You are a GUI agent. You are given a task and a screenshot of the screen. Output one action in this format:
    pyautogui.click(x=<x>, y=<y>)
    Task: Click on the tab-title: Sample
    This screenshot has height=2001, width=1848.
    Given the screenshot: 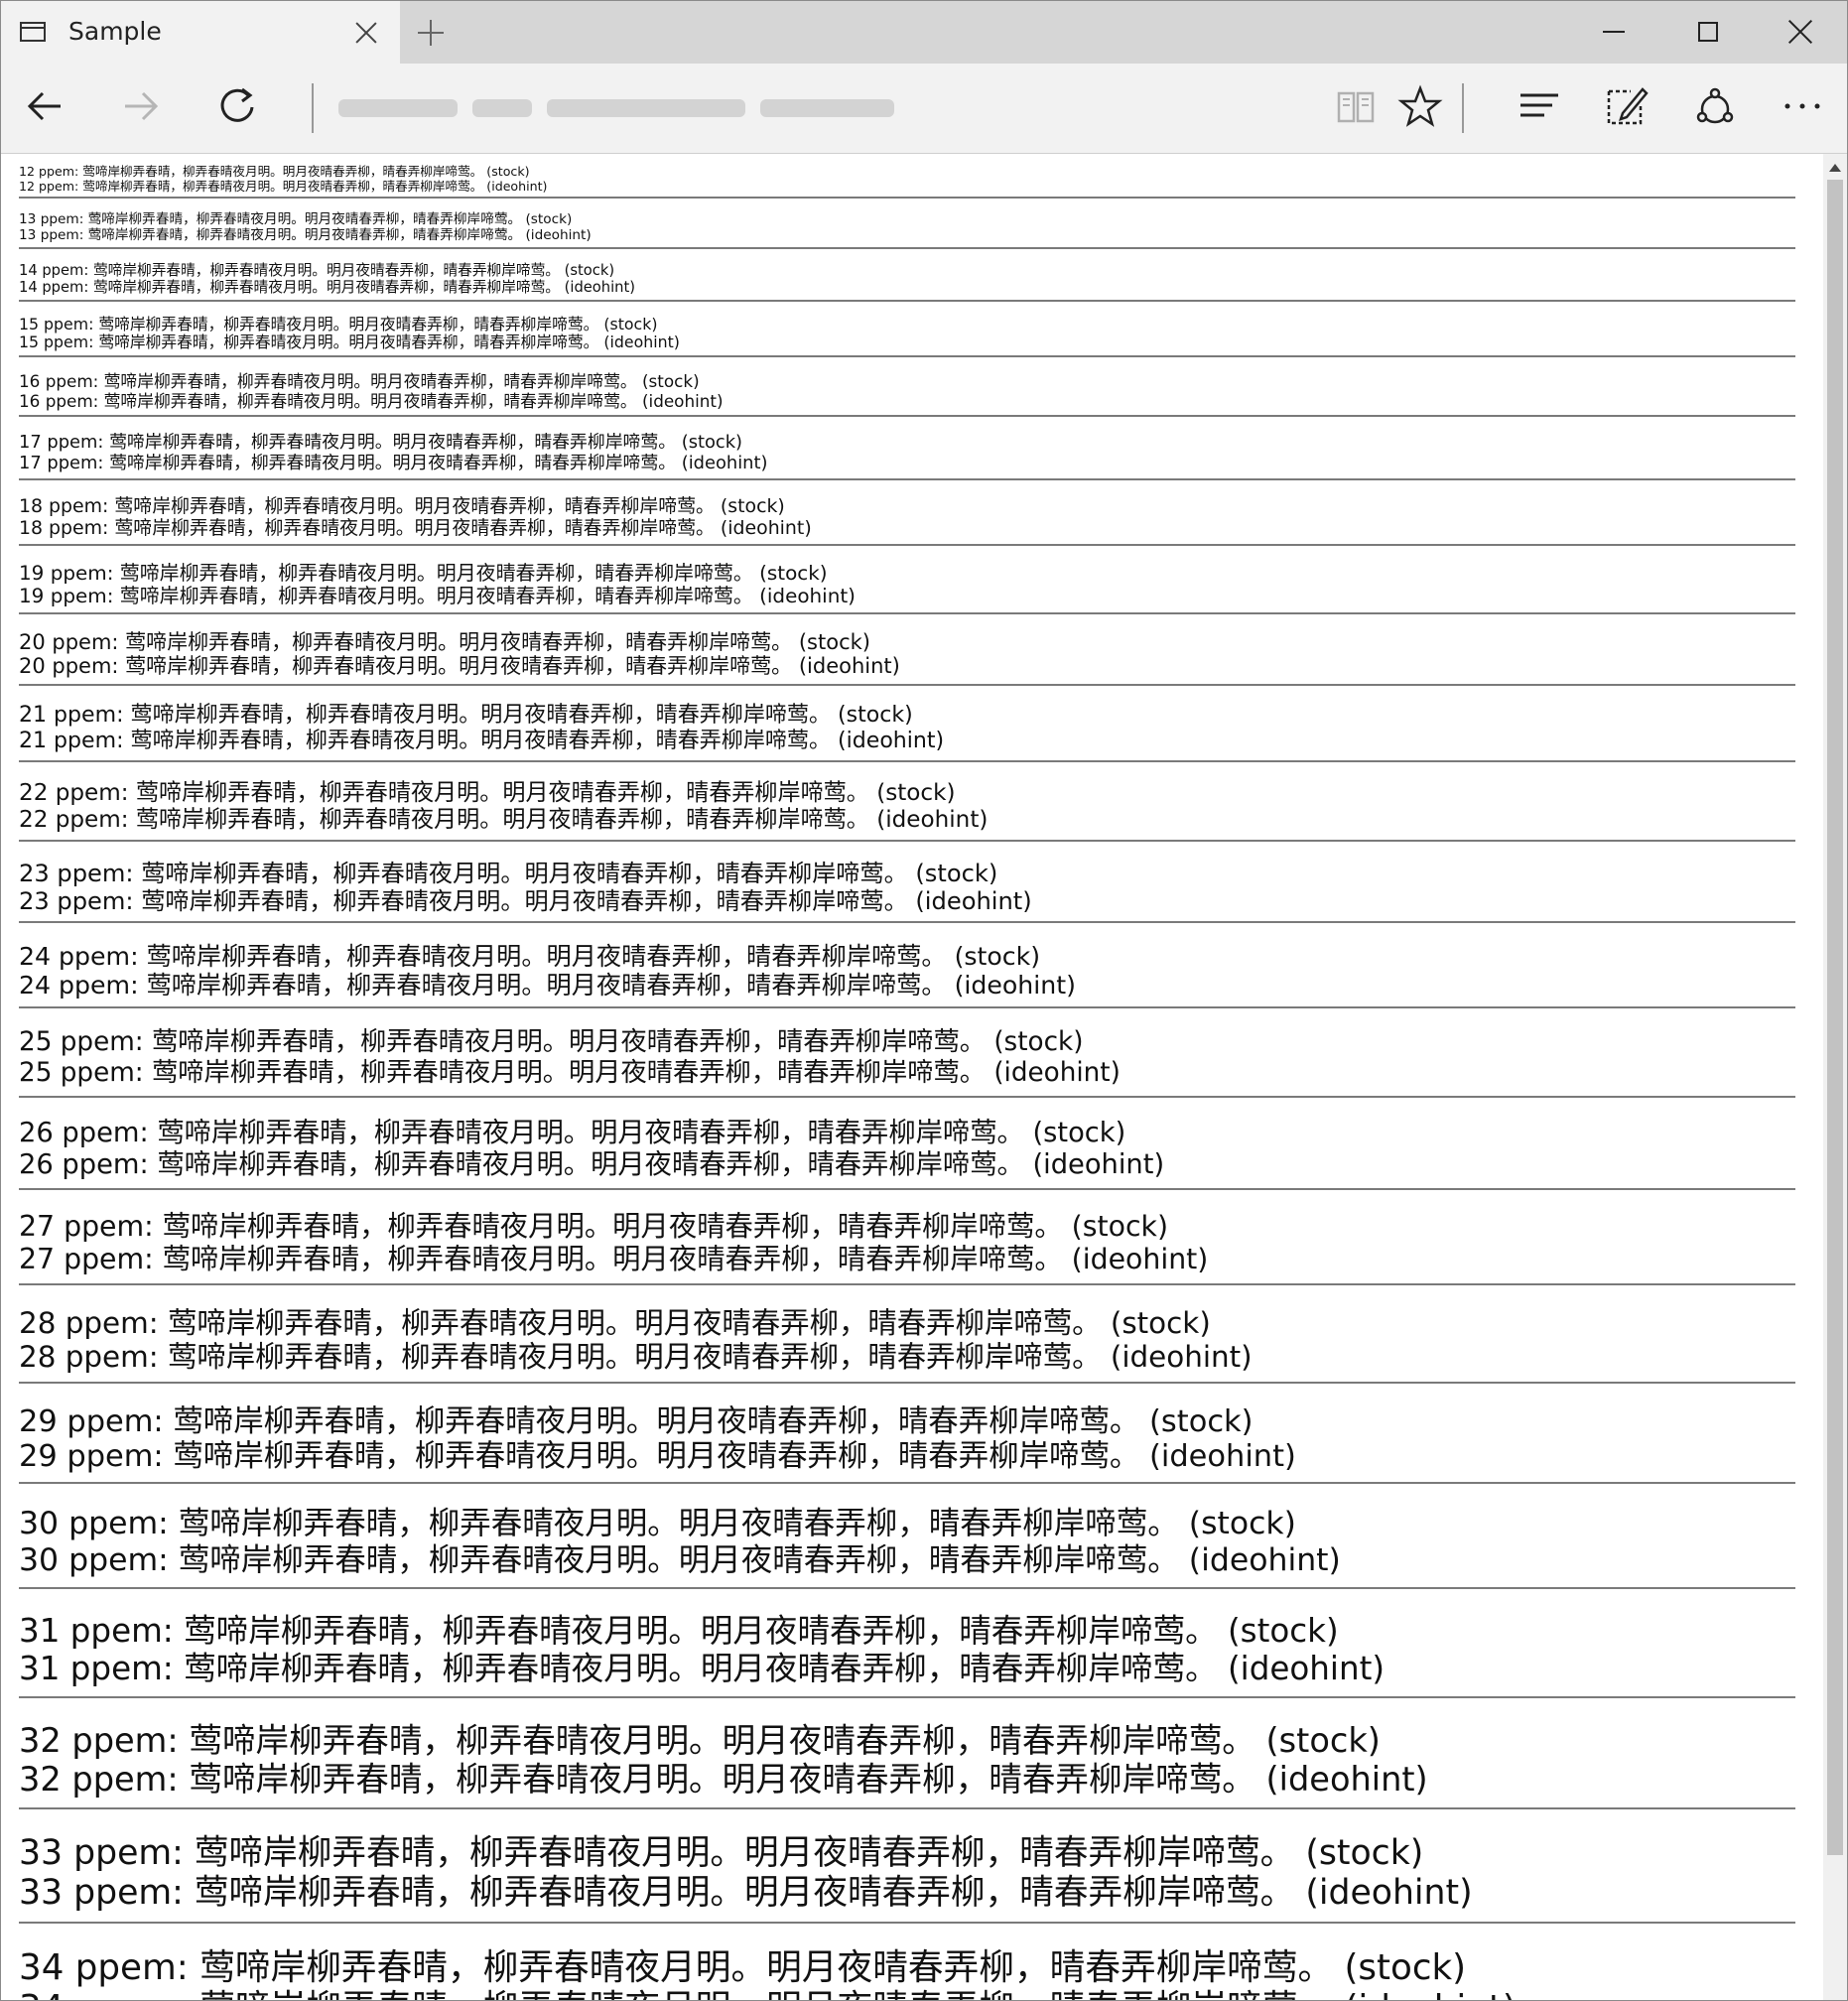 What is the action you would take?
    pyautogui.click(x=115, y=31)
    